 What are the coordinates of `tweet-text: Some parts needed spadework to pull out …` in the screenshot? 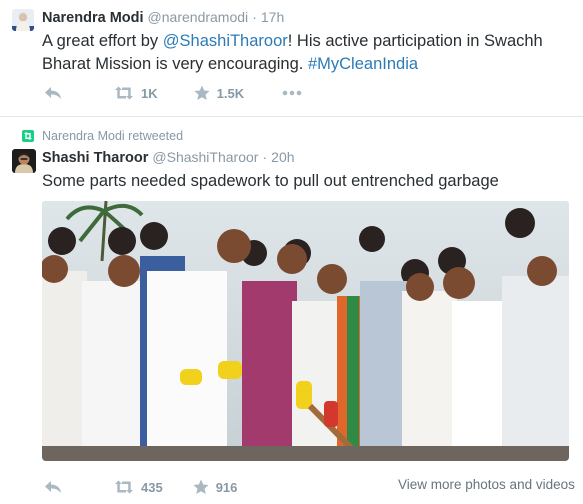 It's located at (270, 181).